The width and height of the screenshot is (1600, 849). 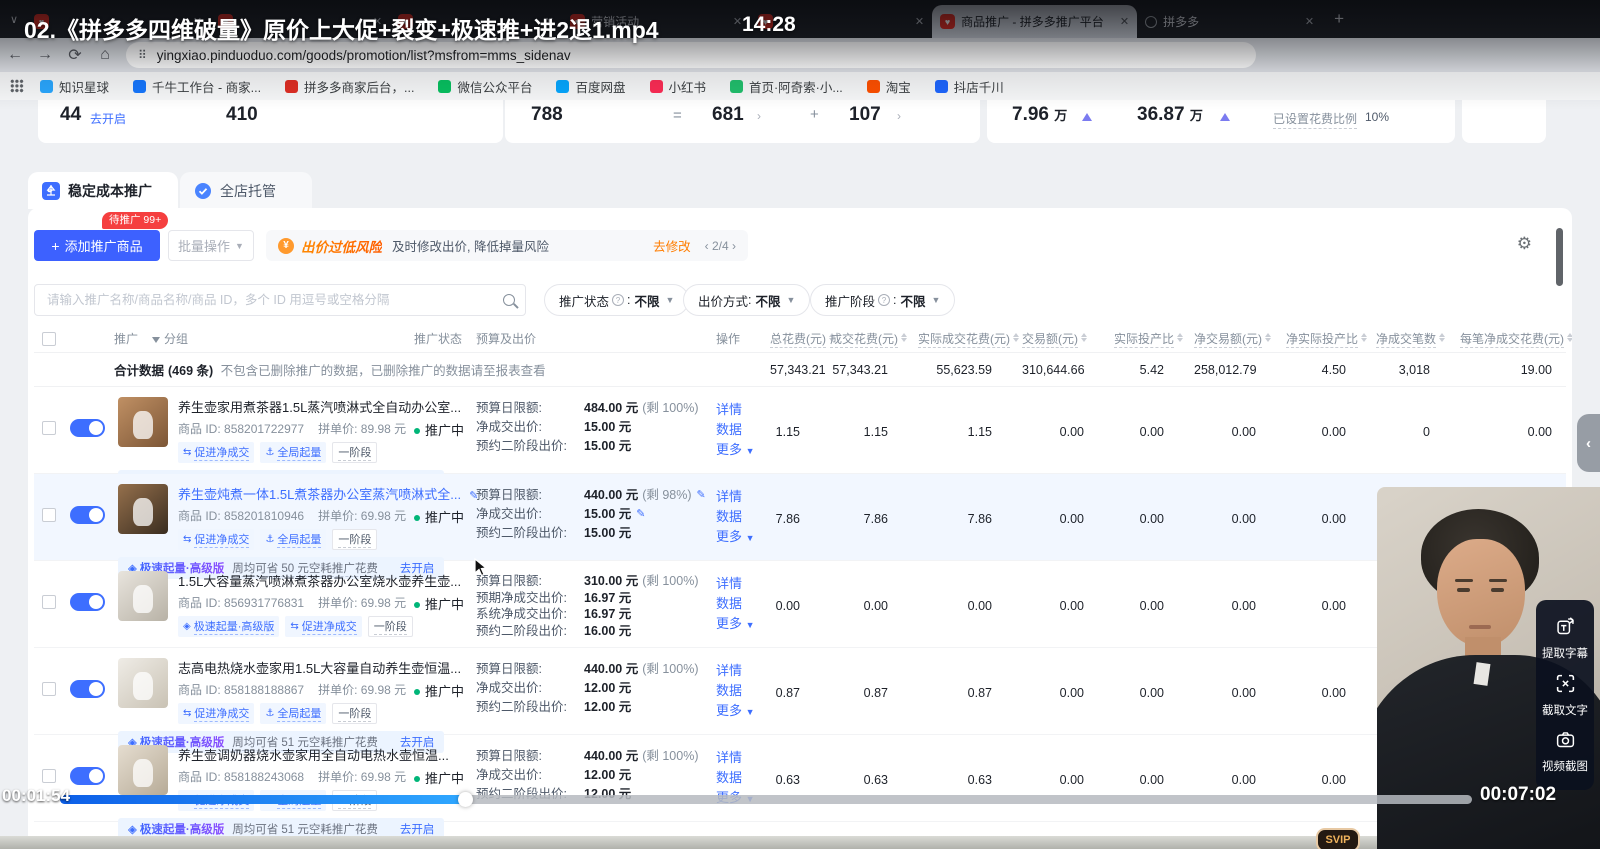 What do you see at coordinates (17, 86) in the screenshot?
I see `apps-grid-icon` at bounding box center [17, 86].